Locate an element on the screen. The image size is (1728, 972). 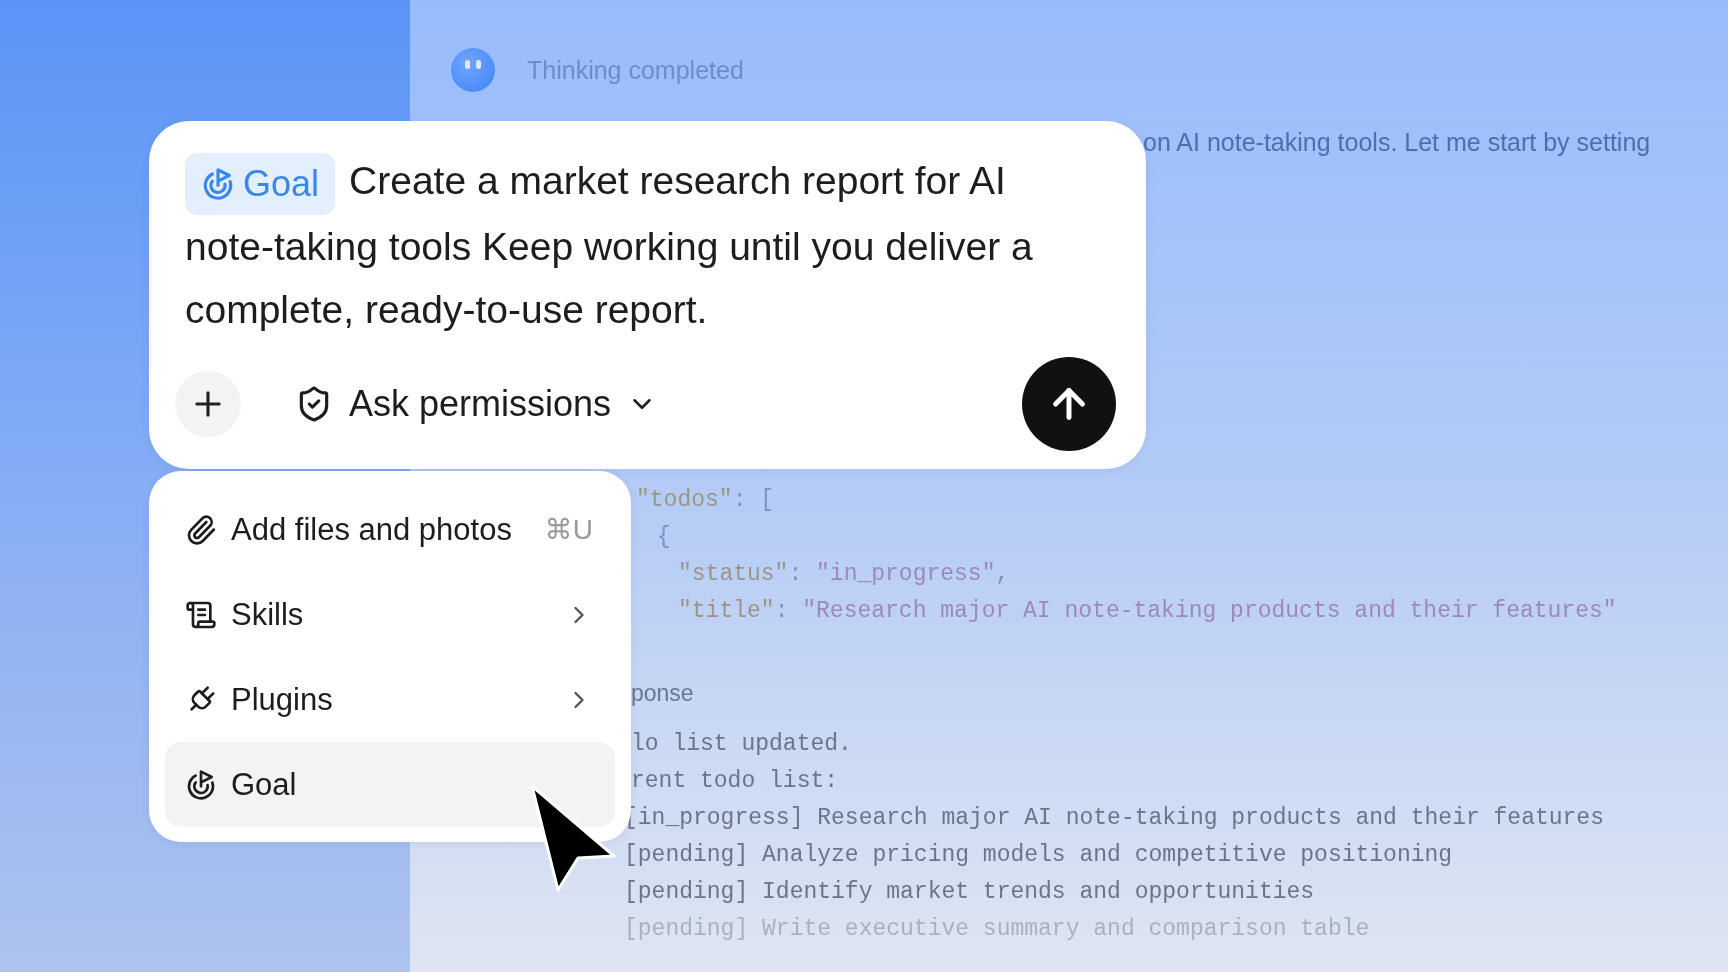
assistant-avatar-icon is located at coordinates (473, 70).